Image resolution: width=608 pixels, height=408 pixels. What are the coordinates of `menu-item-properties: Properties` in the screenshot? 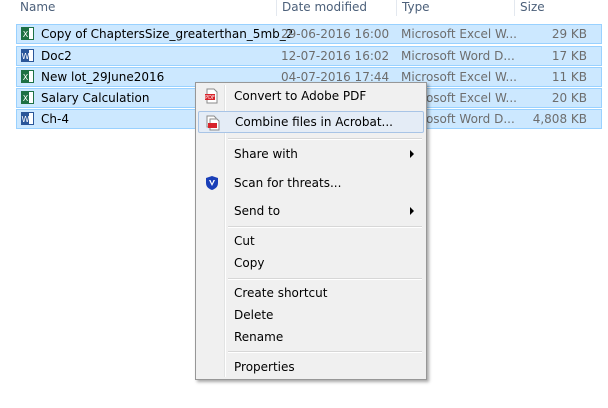 It's located at (311, 367).